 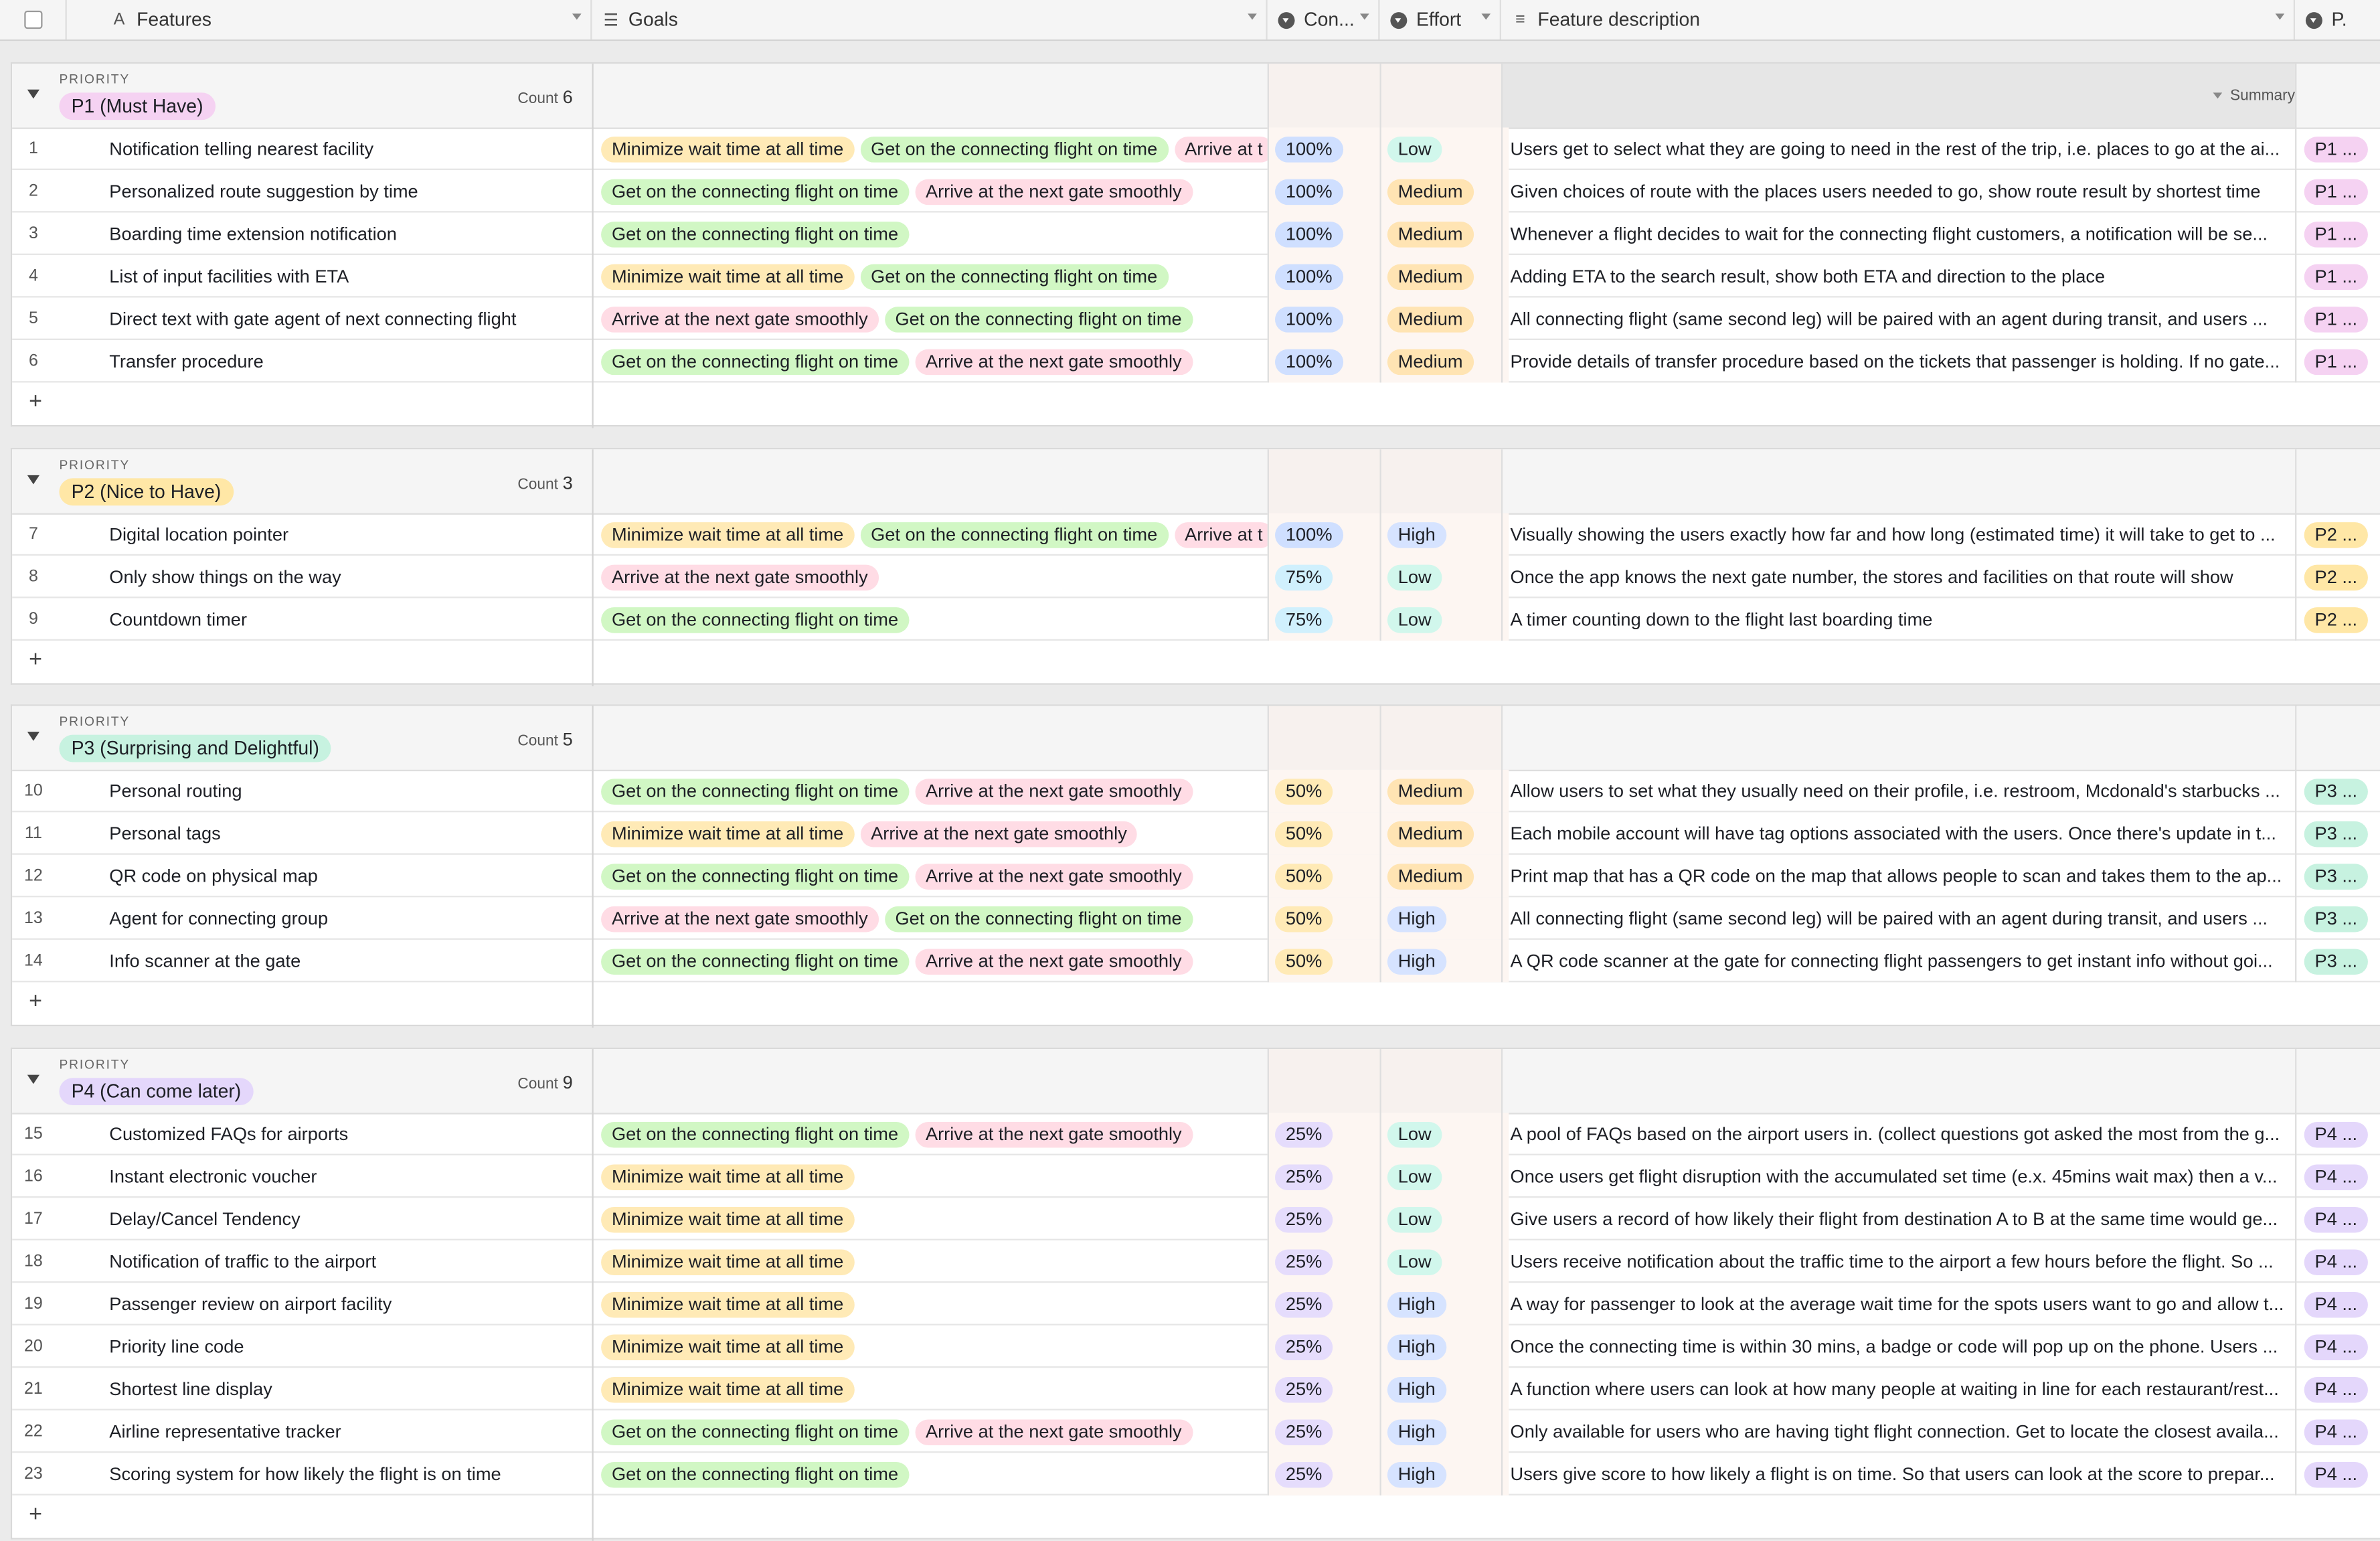 What do you see at coordinates (351, 833) in the screenshot?
I see `feature-cell: Personal tags` at bounding box center [351, 833].